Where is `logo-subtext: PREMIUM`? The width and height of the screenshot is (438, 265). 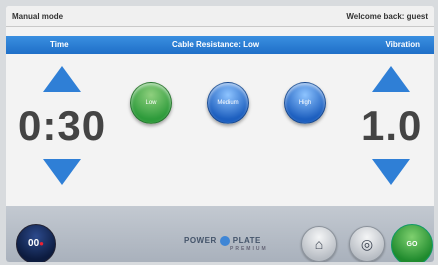
logo-subtext: PREMIUM is located at coordinates (249, 249).